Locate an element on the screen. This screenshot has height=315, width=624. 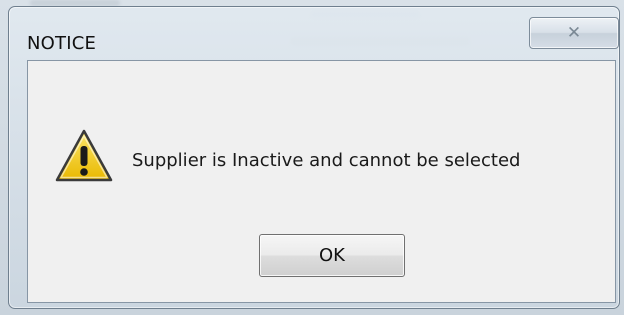
ok-button: OK is located at coordinates (332, 255).